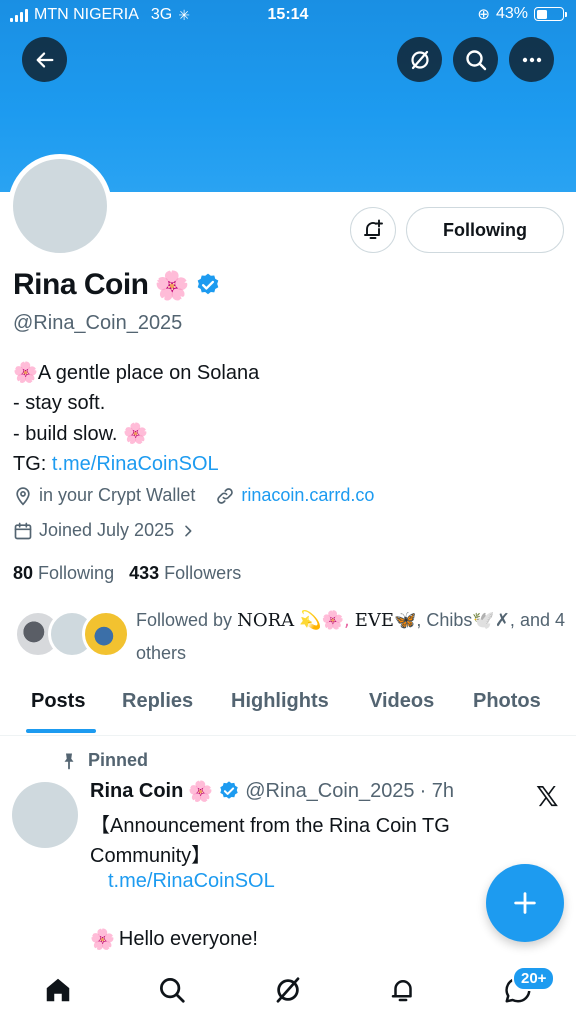 The height and width of the screenshot is (1024, 576). I want to click on search-button, so click(475, 59).